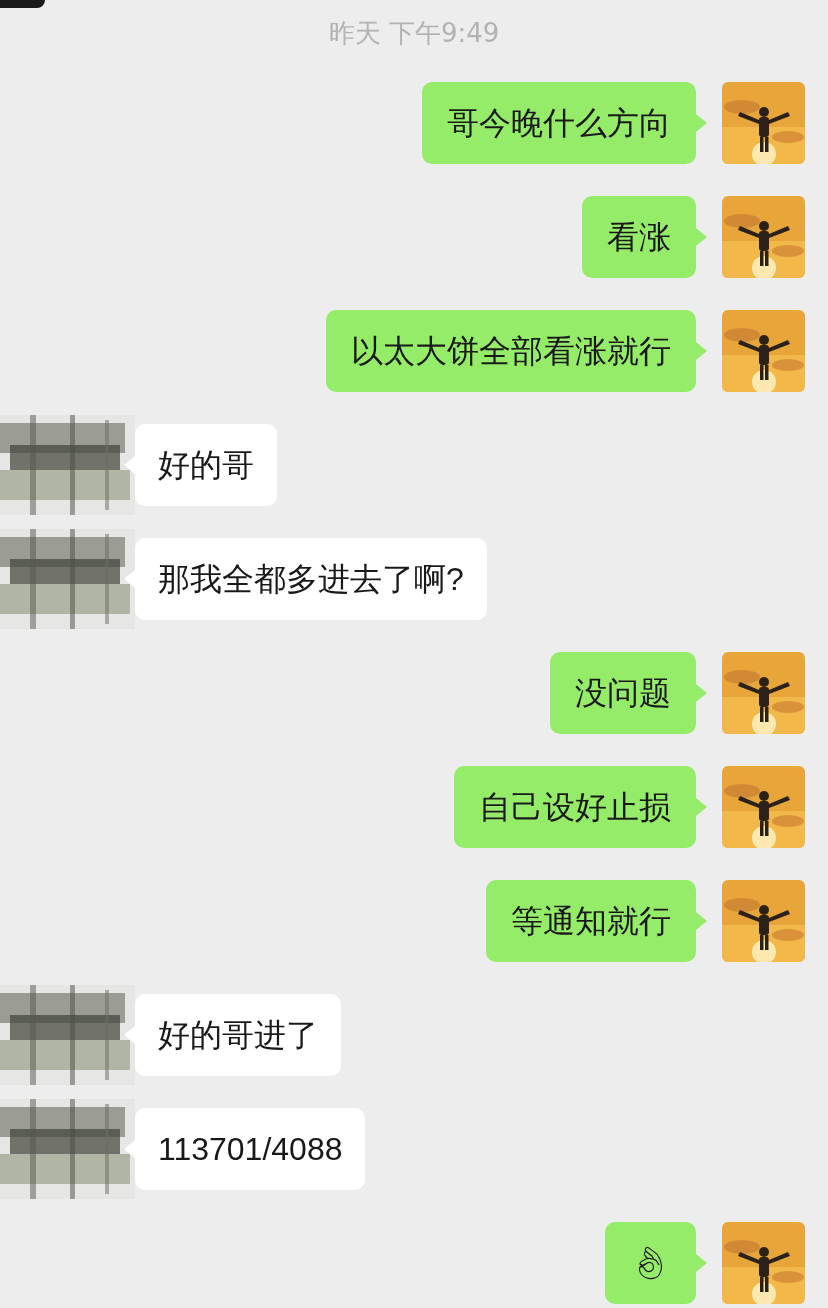  Describe the element at coordinates (250, 1149) in the screenshot. I see `message-bubble: 113701/4088` at that location.